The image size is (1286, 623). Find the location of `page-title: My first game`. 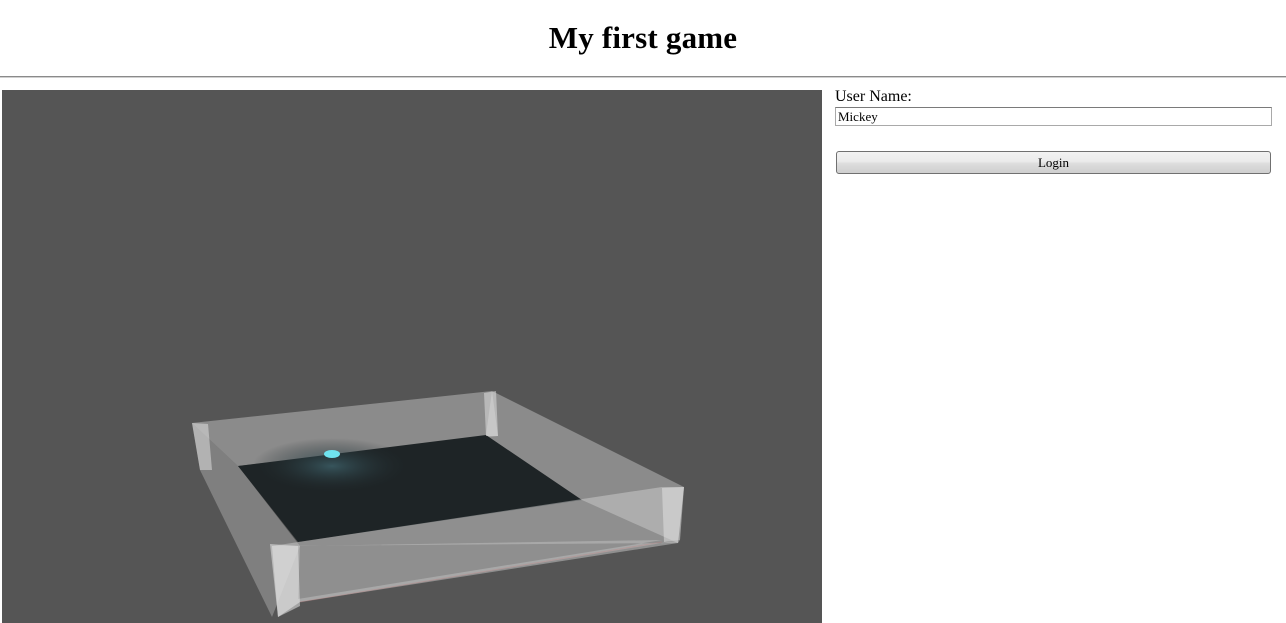

page-title: My first game is located at coordinates (643, 37).